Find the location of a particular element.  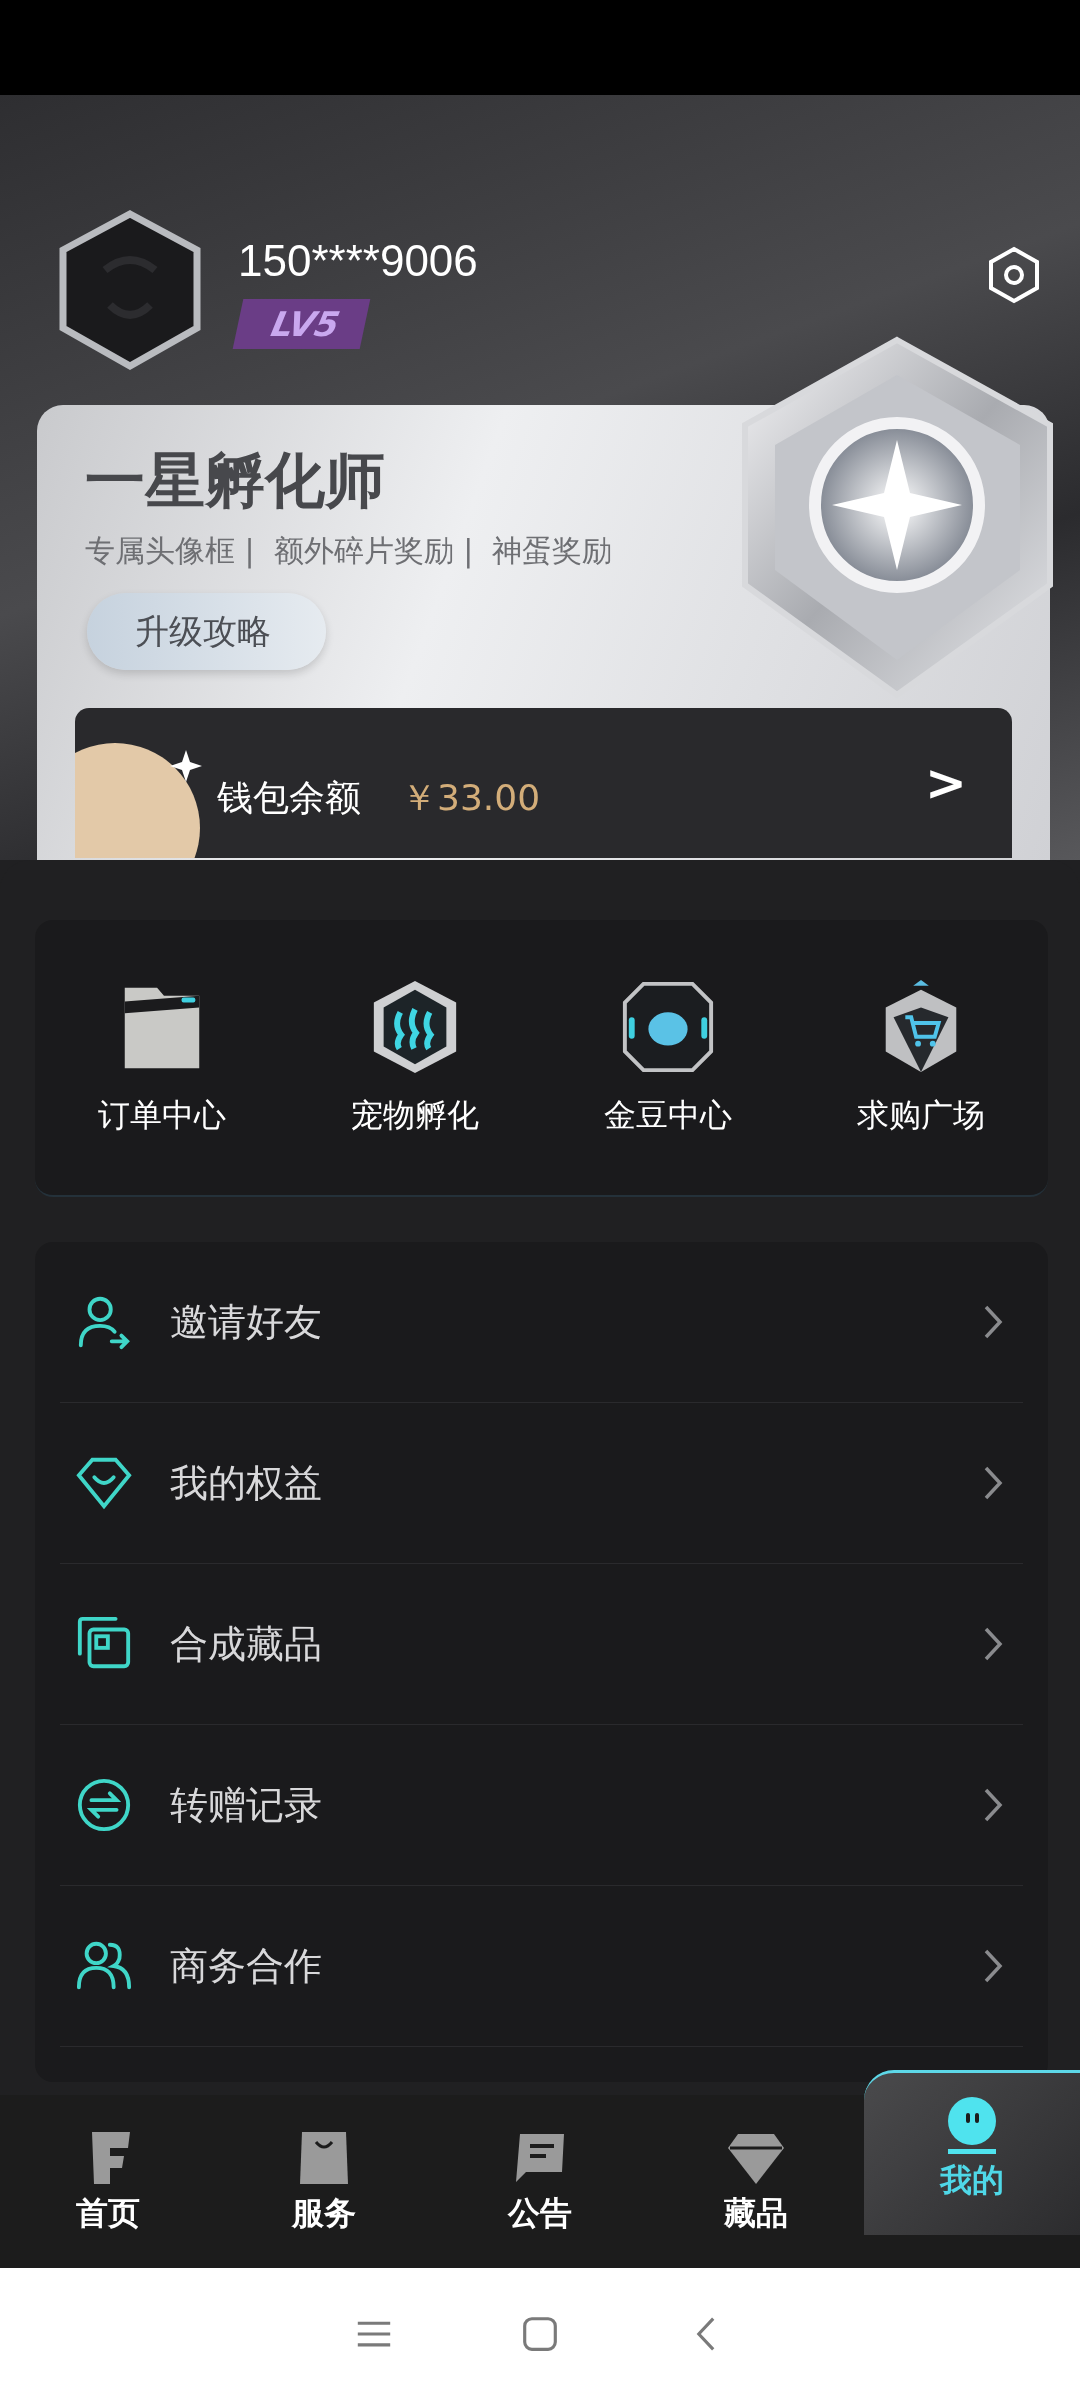

wallet-label: 钱包余额 is located at coordinates (289, 797).